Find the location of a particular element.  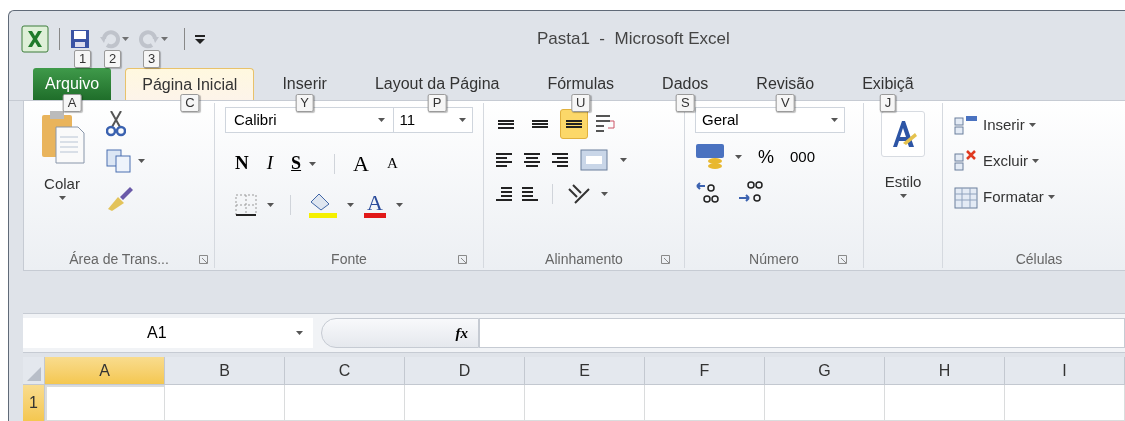

percent-button: % is located at coordinates (766, 157).